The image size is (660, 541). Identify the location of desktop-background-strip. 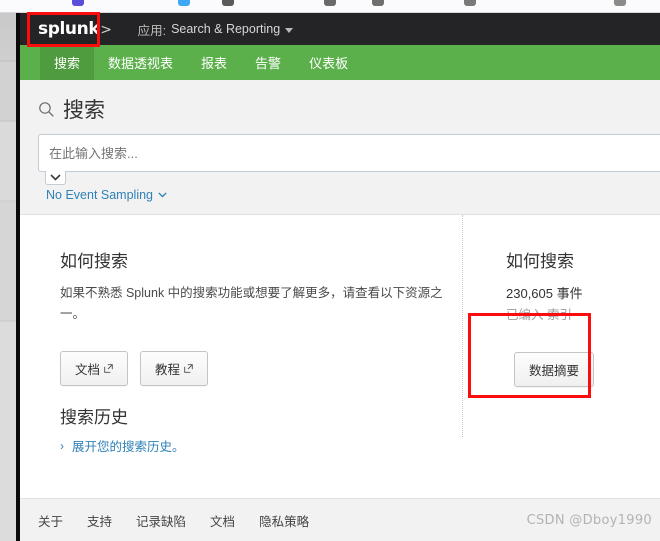
(10, 270).